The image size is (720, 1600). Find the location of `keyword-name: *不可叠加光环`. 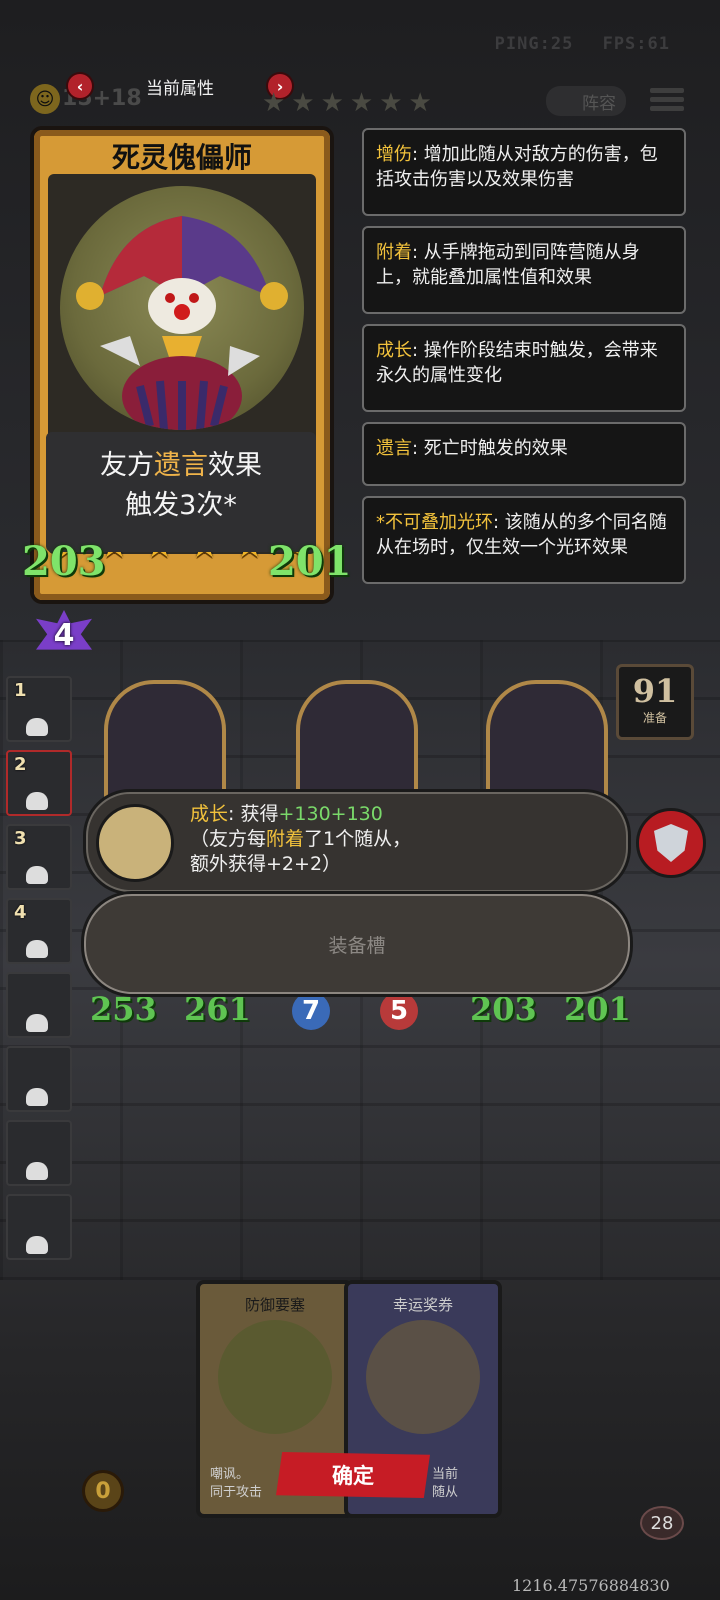

keyword-name: *不可叠加光环 is located at coordinates (434, 522).